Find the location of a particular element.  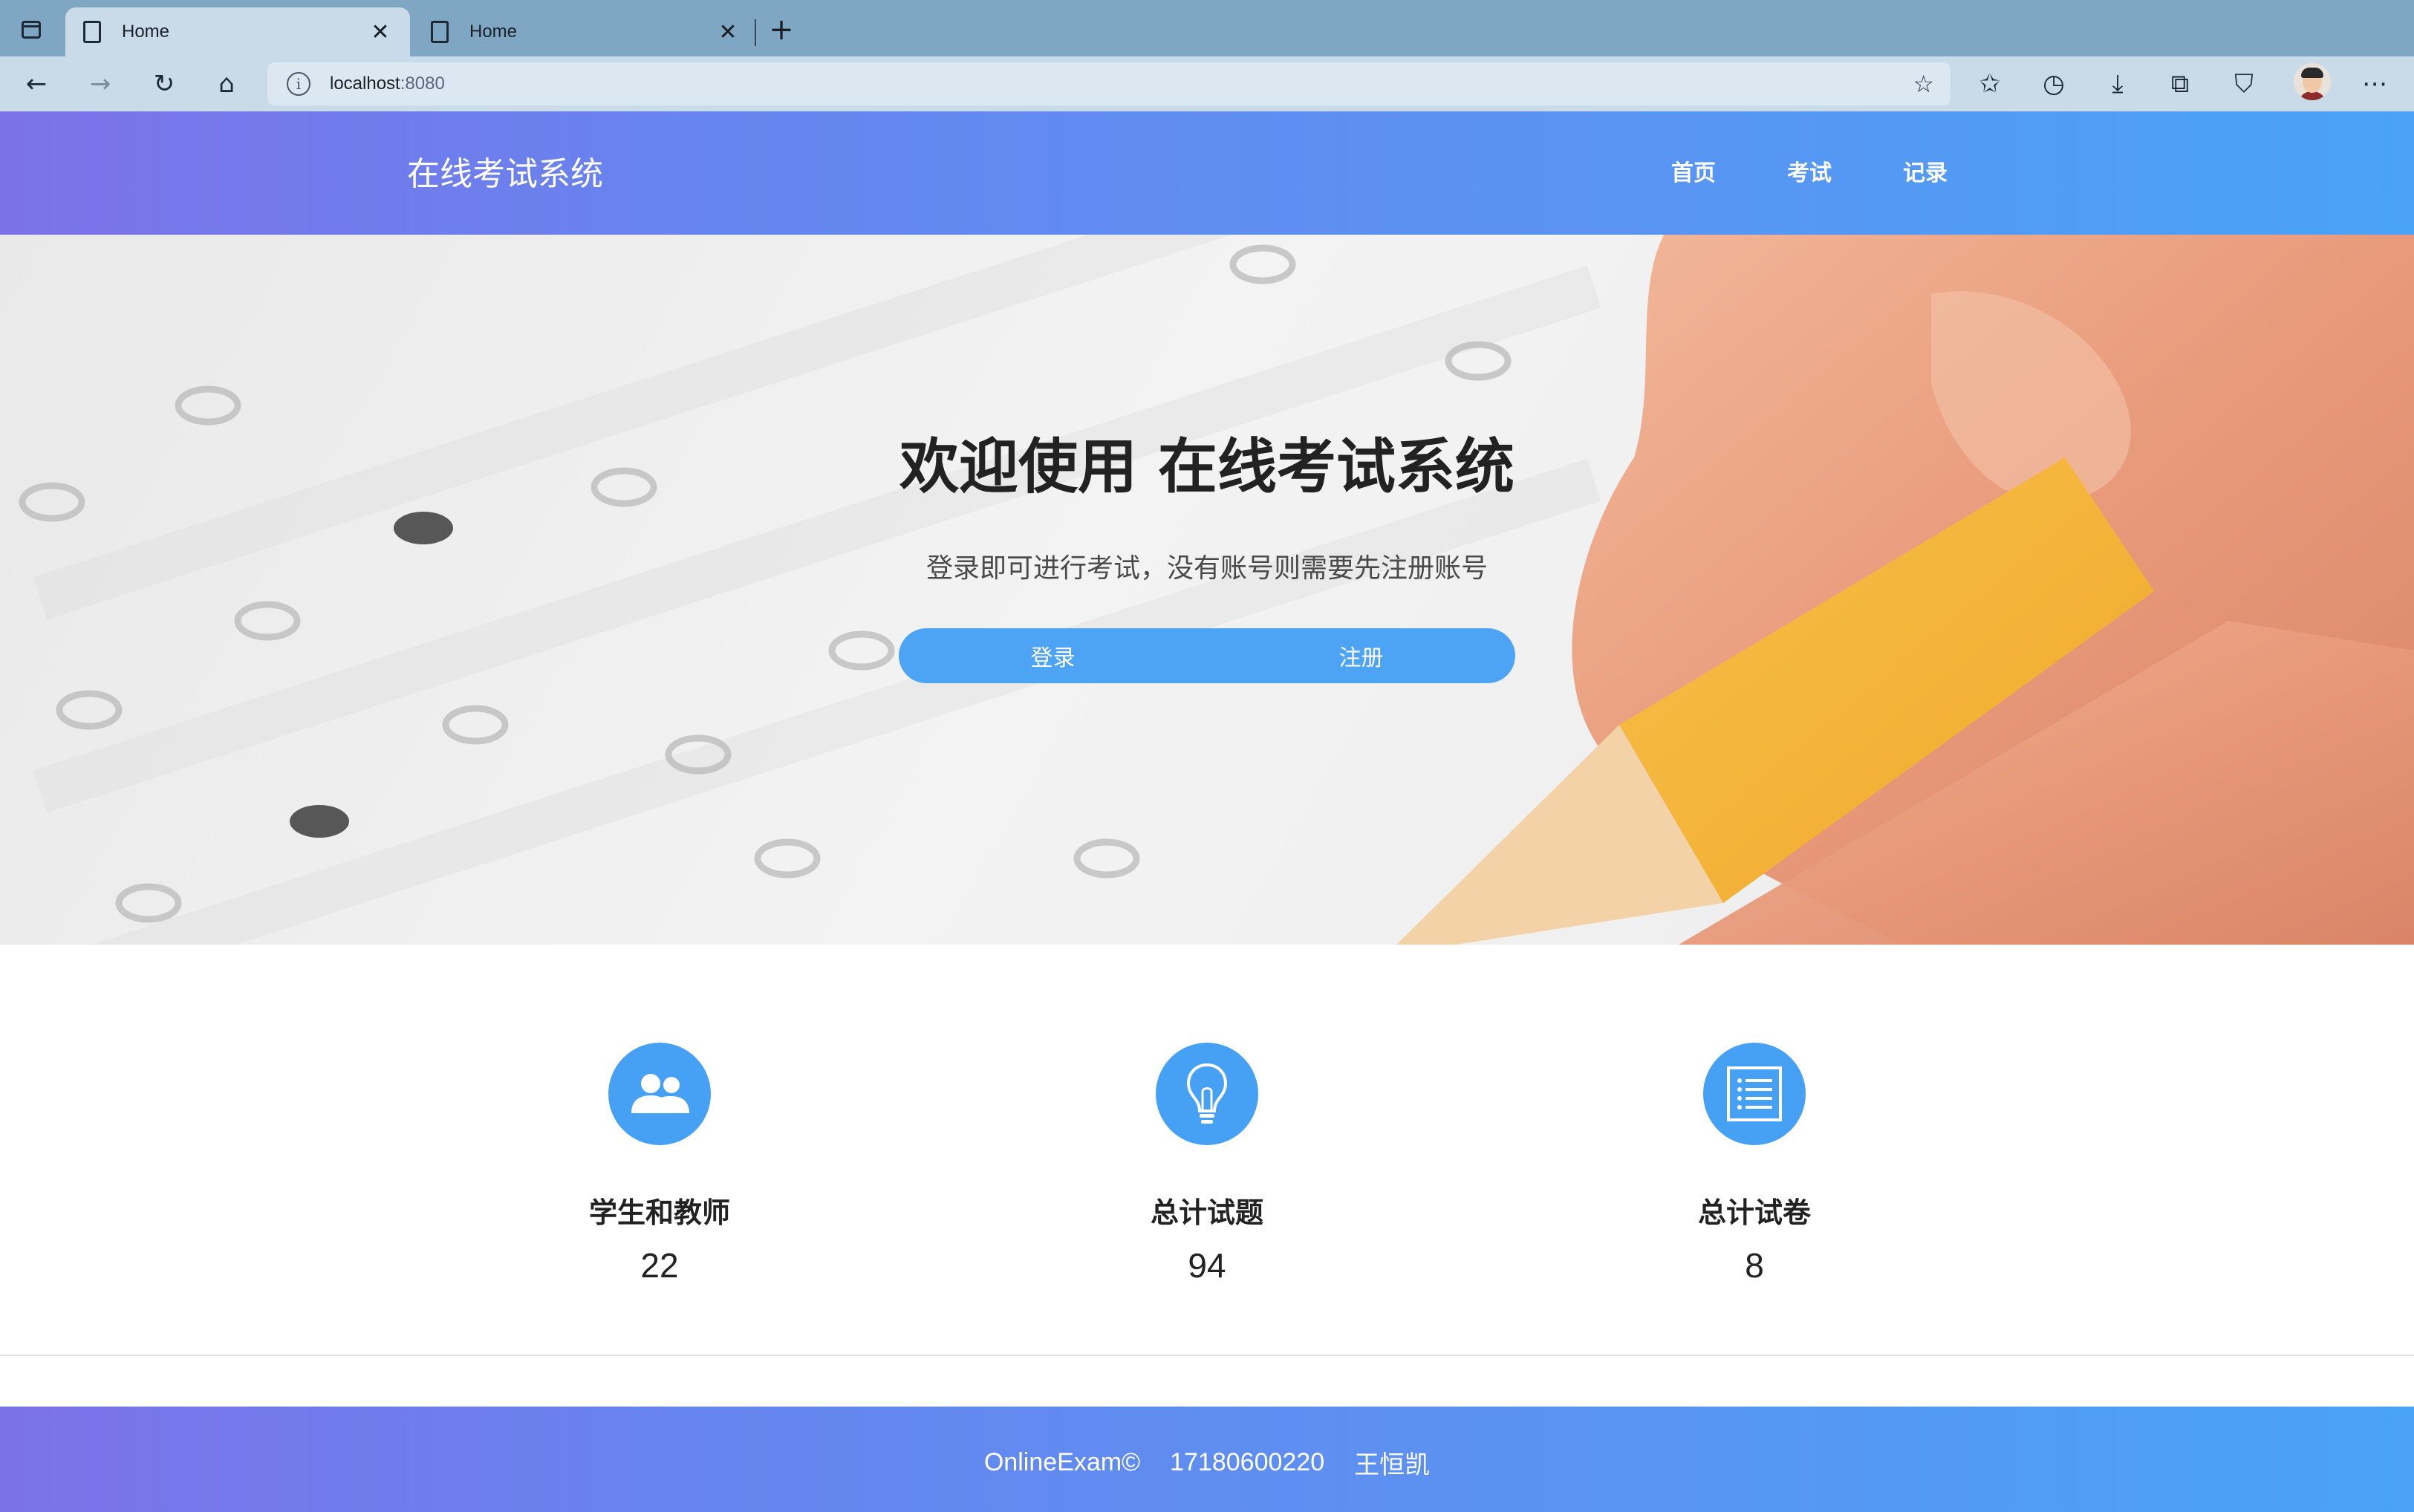

auth-button-group: 登录 注册 is located at coordinates (1207, 655).